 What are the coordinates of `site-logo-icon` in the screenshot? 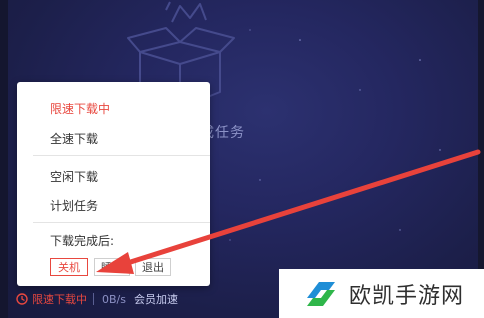 It's located at (321, 293).